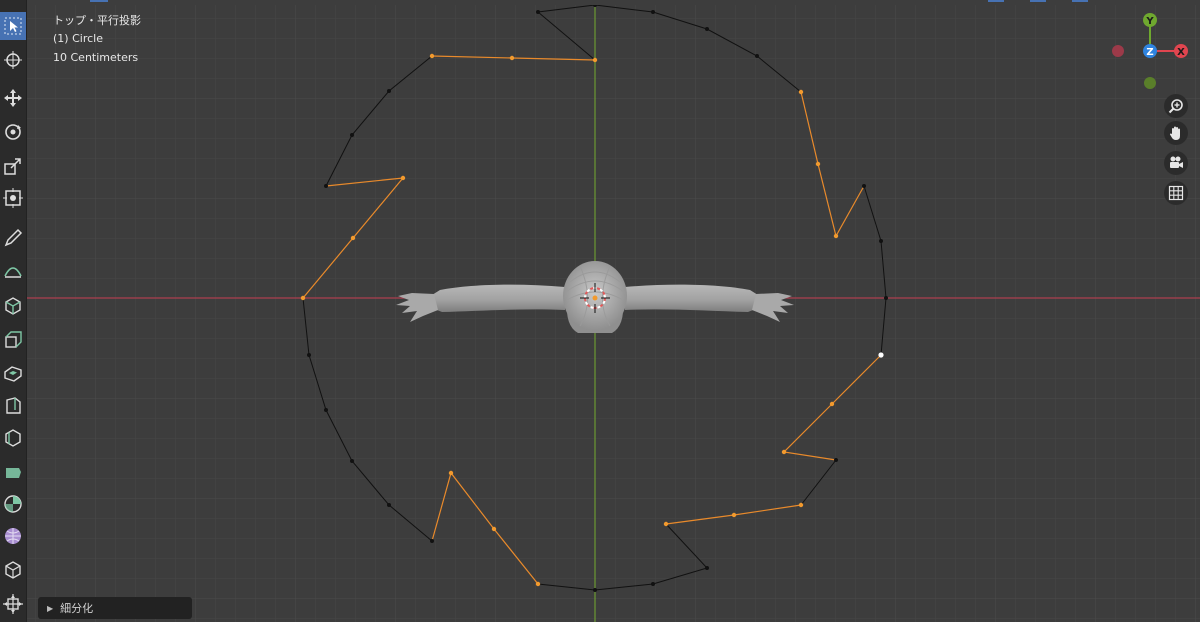 The width and height of the screenshot is (1200, 622). What do you see at coordinates (1176, 193) in the screenshot?
I see `orthographic-grid-icon` at bounding box center [1176, 193].